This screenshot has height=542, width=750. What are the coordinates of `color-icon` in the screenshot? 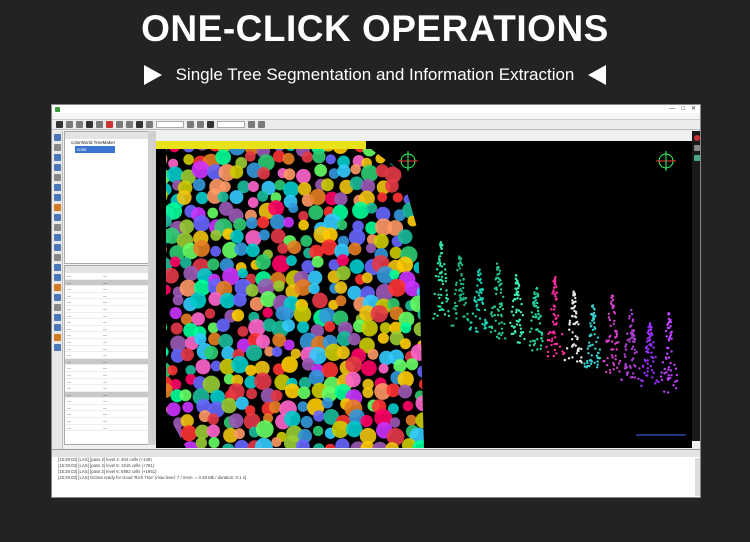 It's located at (139, 124).